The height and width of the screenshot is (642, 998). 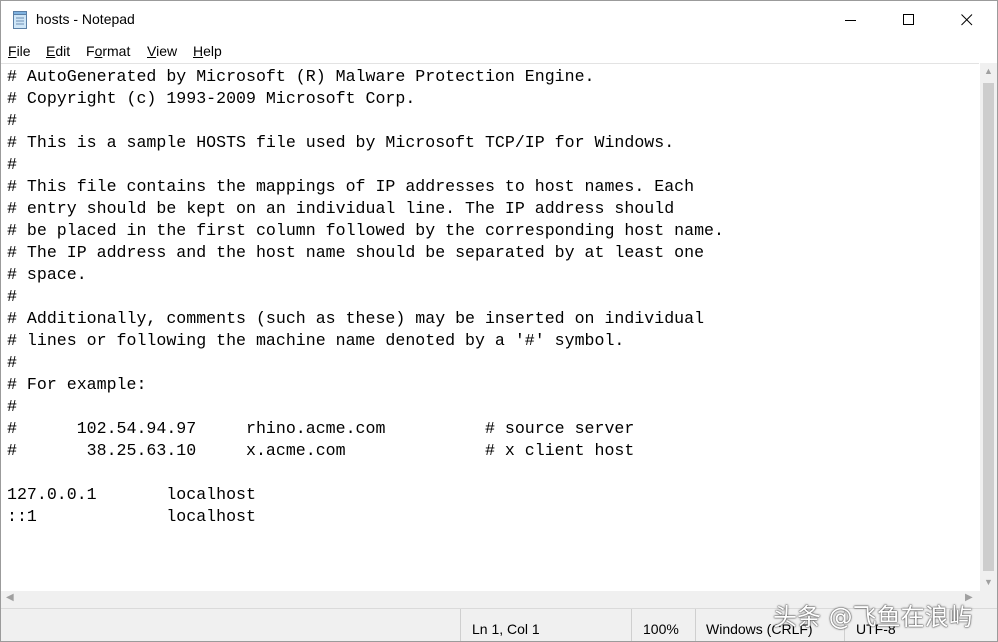 I want to click on menu-view: View, so click(x=162, y=51).